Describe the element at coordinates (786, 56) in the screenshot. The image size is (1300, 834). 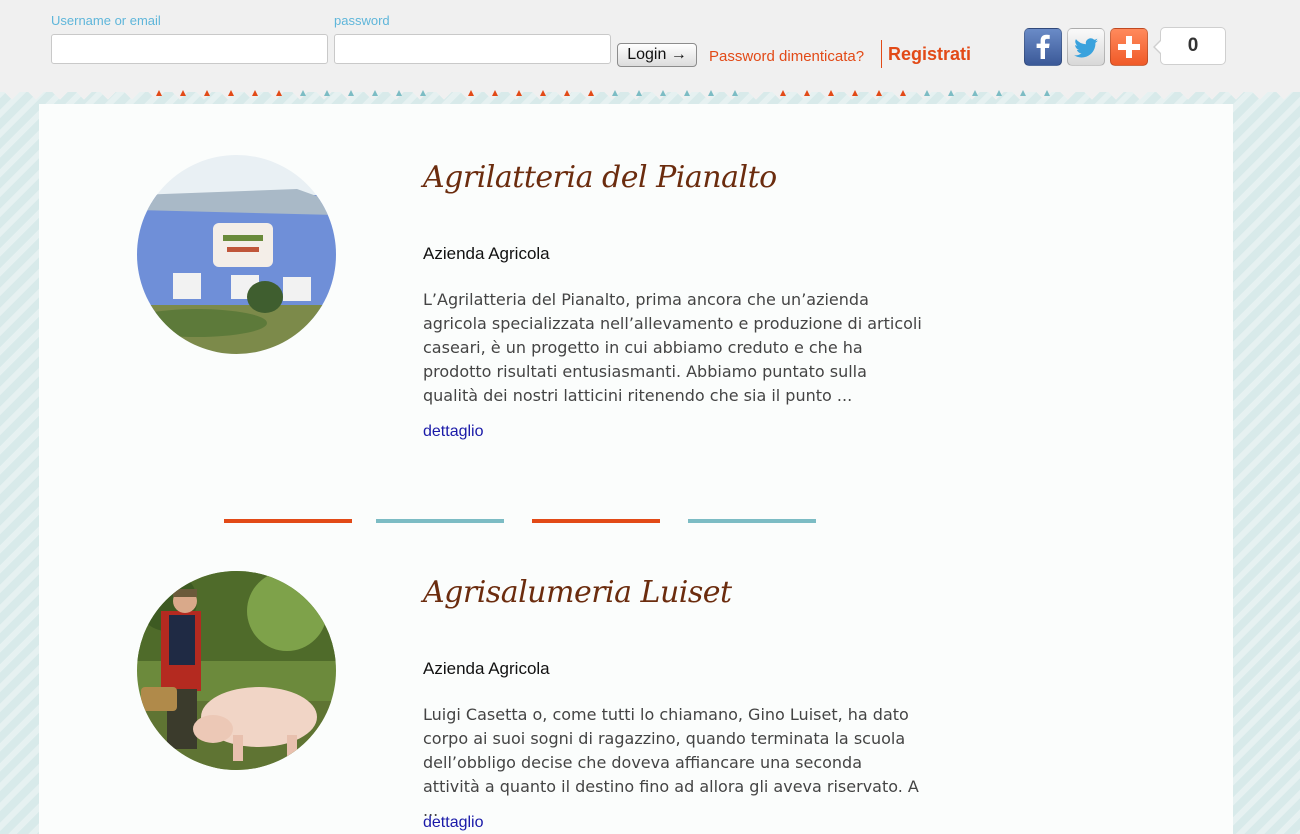
I see `forgot-password-link: Password dimenticata?` at that location.